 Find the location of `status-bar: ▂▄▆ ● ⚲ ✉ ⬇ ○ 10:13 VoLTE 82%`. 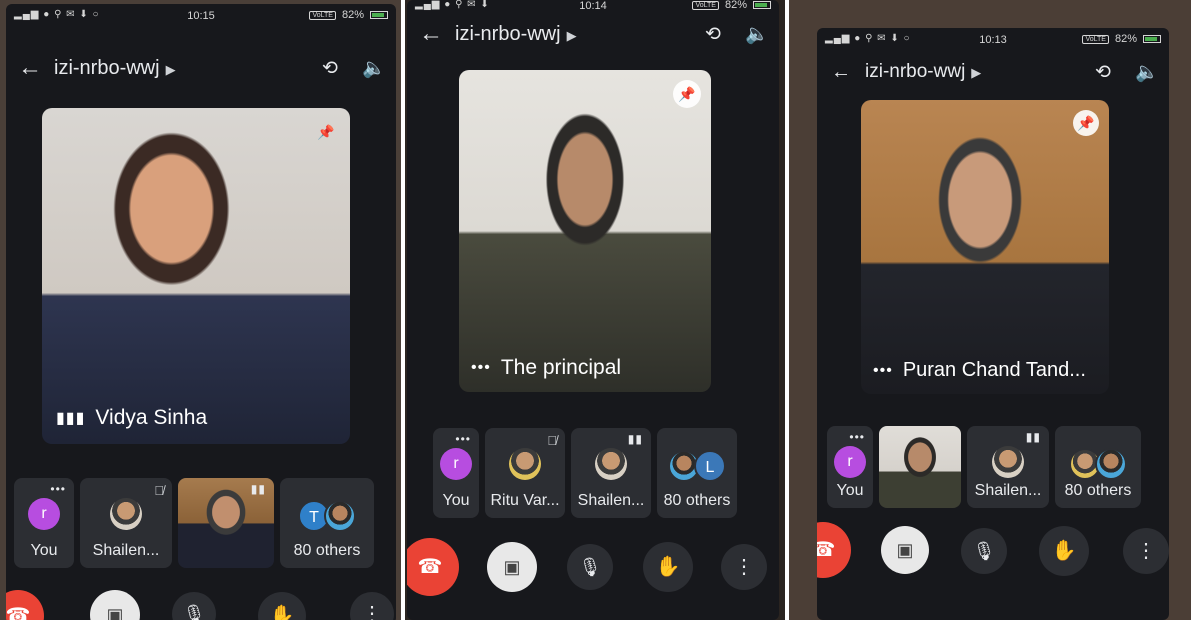

status-bar: ▂▄▆ ● ⚲ ✉ ⬇ ○ 10:13 VoLTE 82% is located at coordinates (993, 40).